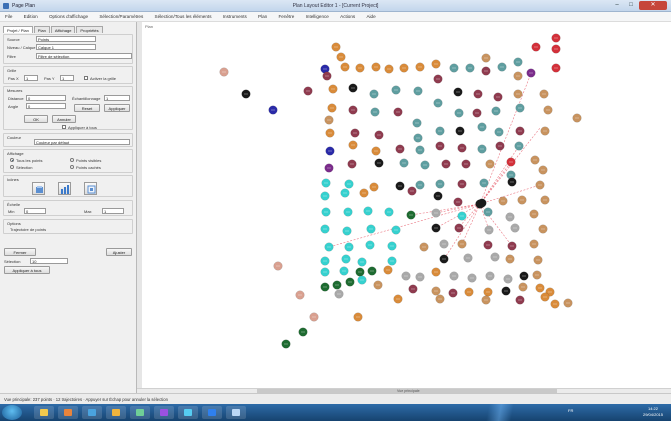  What do you see at coordinates (236, 412) in the screenshot?
I see `taskbar-app-active` at bounding box center [236, 412].